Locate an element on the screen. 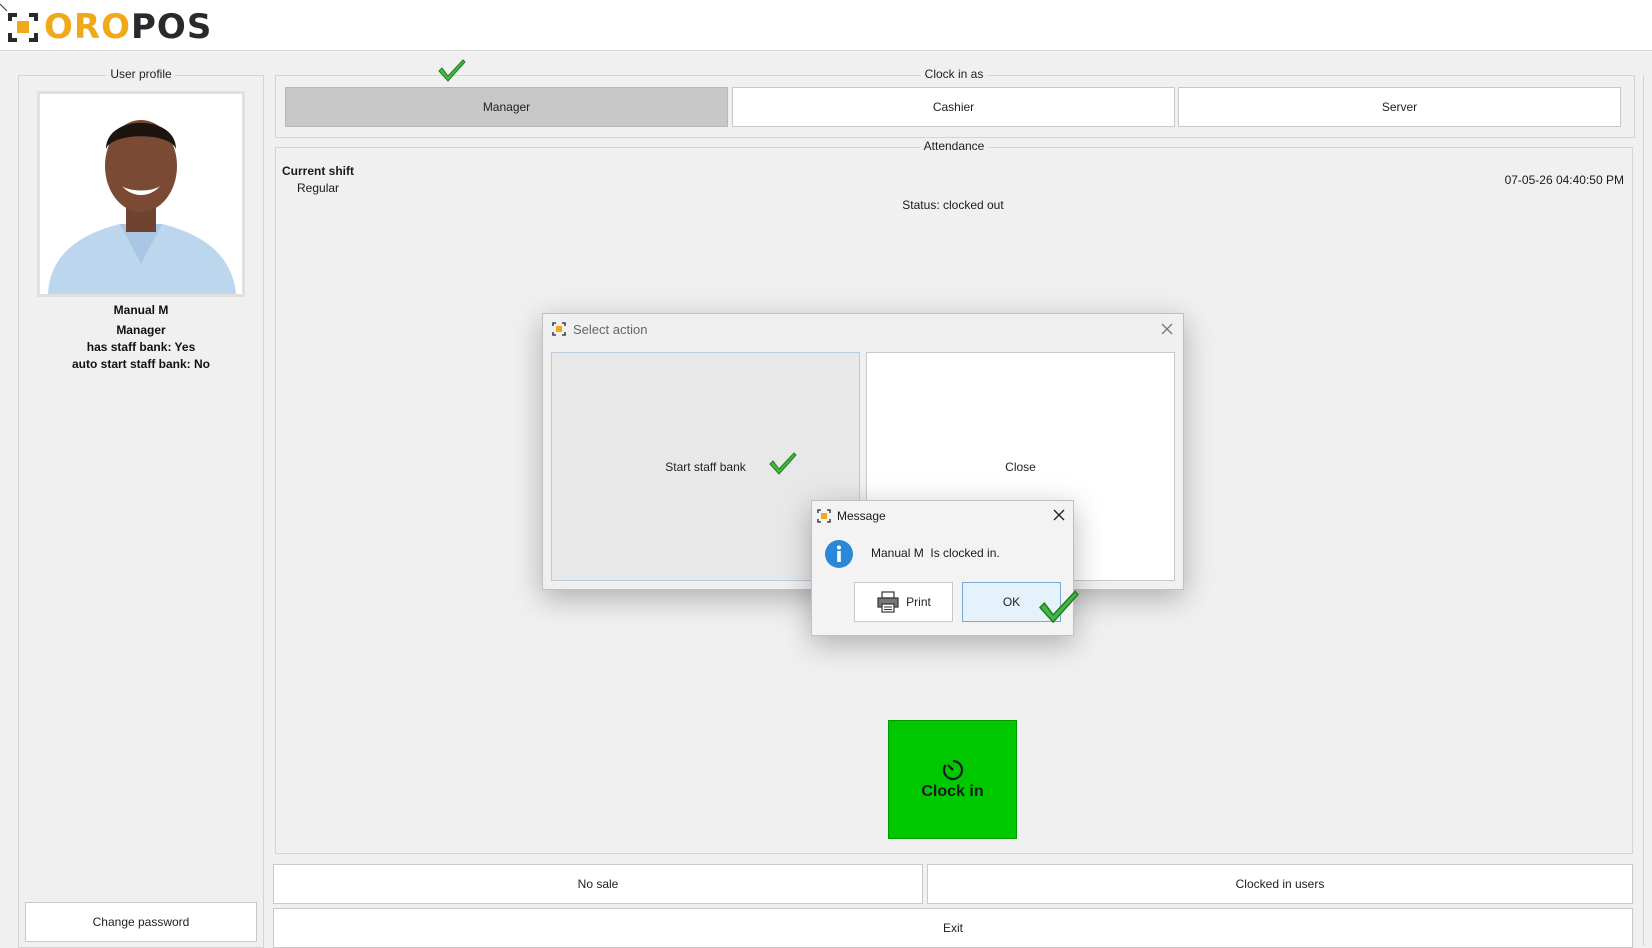 Image resolution: width=1652 pixels, height=948 pixels. oropos-logo: OROPOS is located at coordinates (110, 27).